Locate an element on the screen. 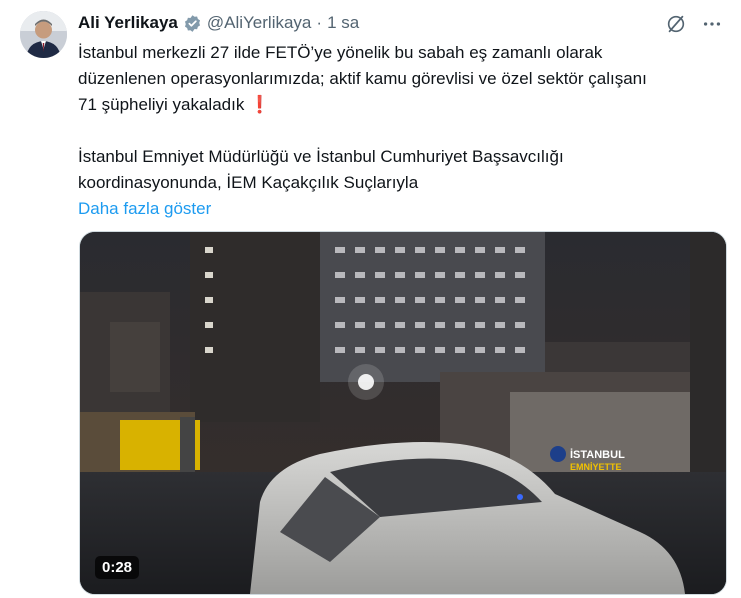 Image resolution: width=741 pixels, height=598 pixels. grok-icon is located at coordinates (676, 24).